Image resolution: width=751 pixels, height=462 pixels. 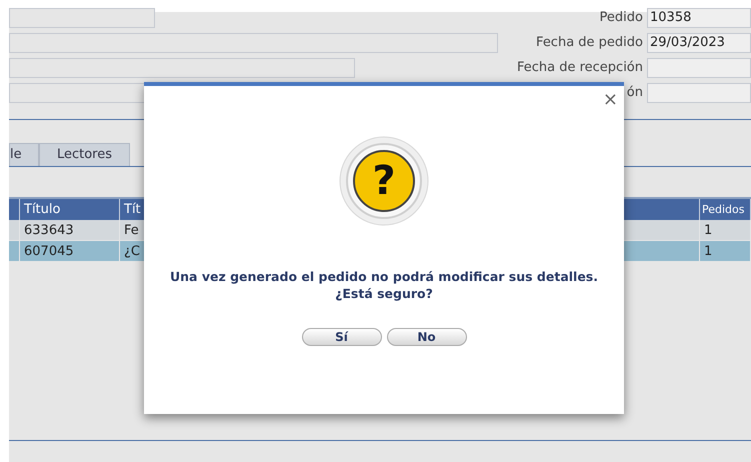 What do you see at coordinates (70, 251) in the screenshot?
I see `table-cell: 607045` at bounding box center [70, 251].